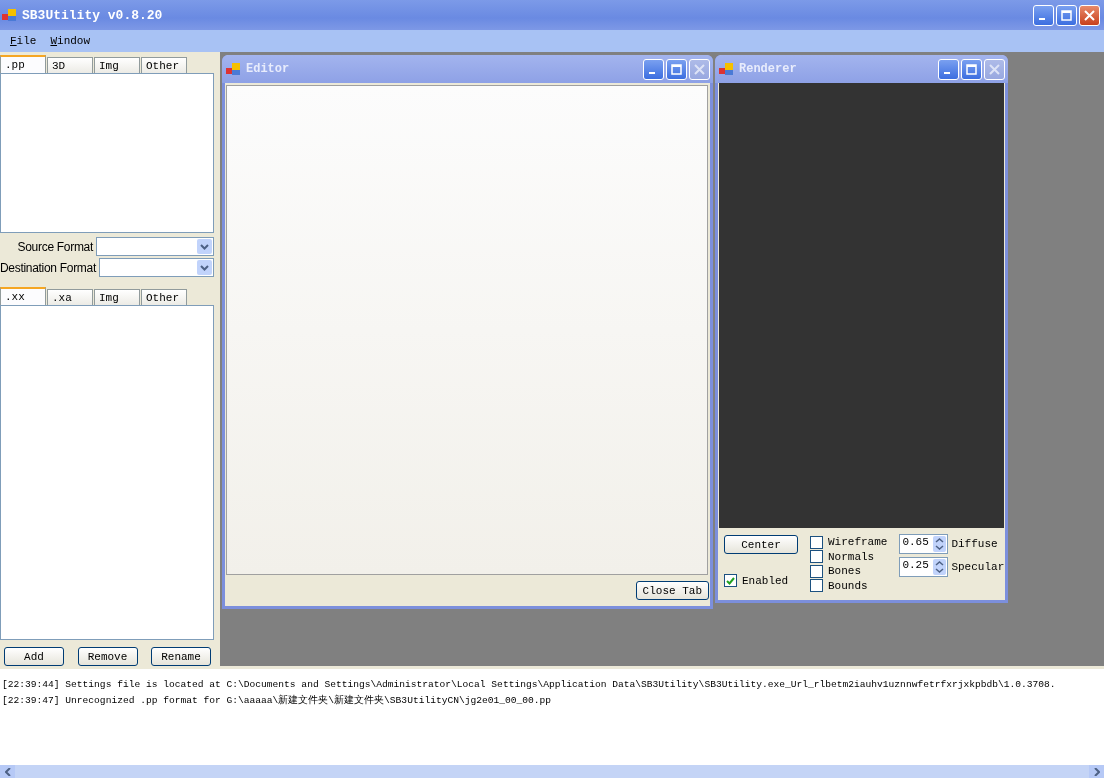 The height and width of the screenshot is (778, 1104). What do you see at coordinates (765, 580) in the screenshot?
I see `checkbox-label: Enabled` at bounding box center [765, 580].